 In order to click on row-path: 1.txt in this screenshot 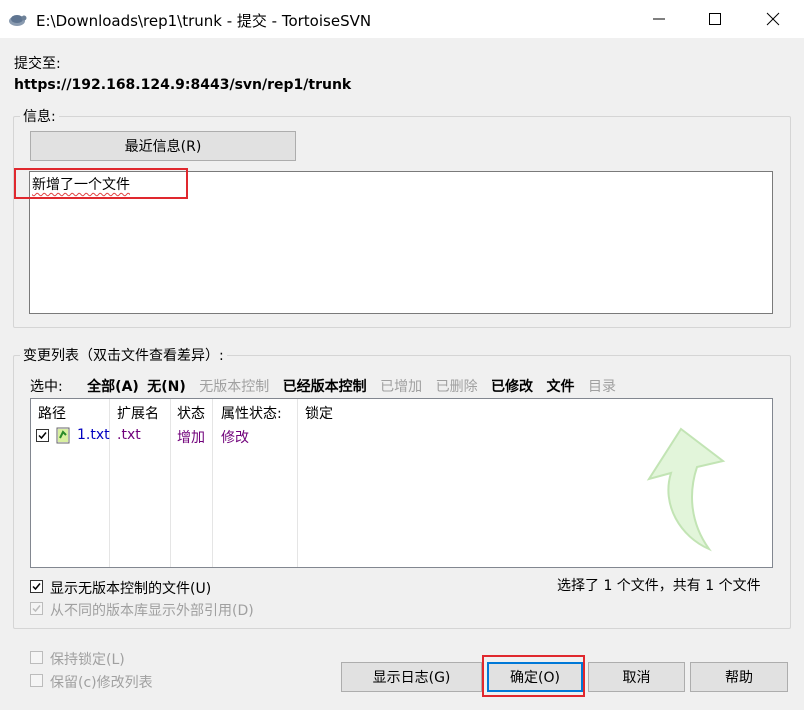, I will do `click(93, 435)`.